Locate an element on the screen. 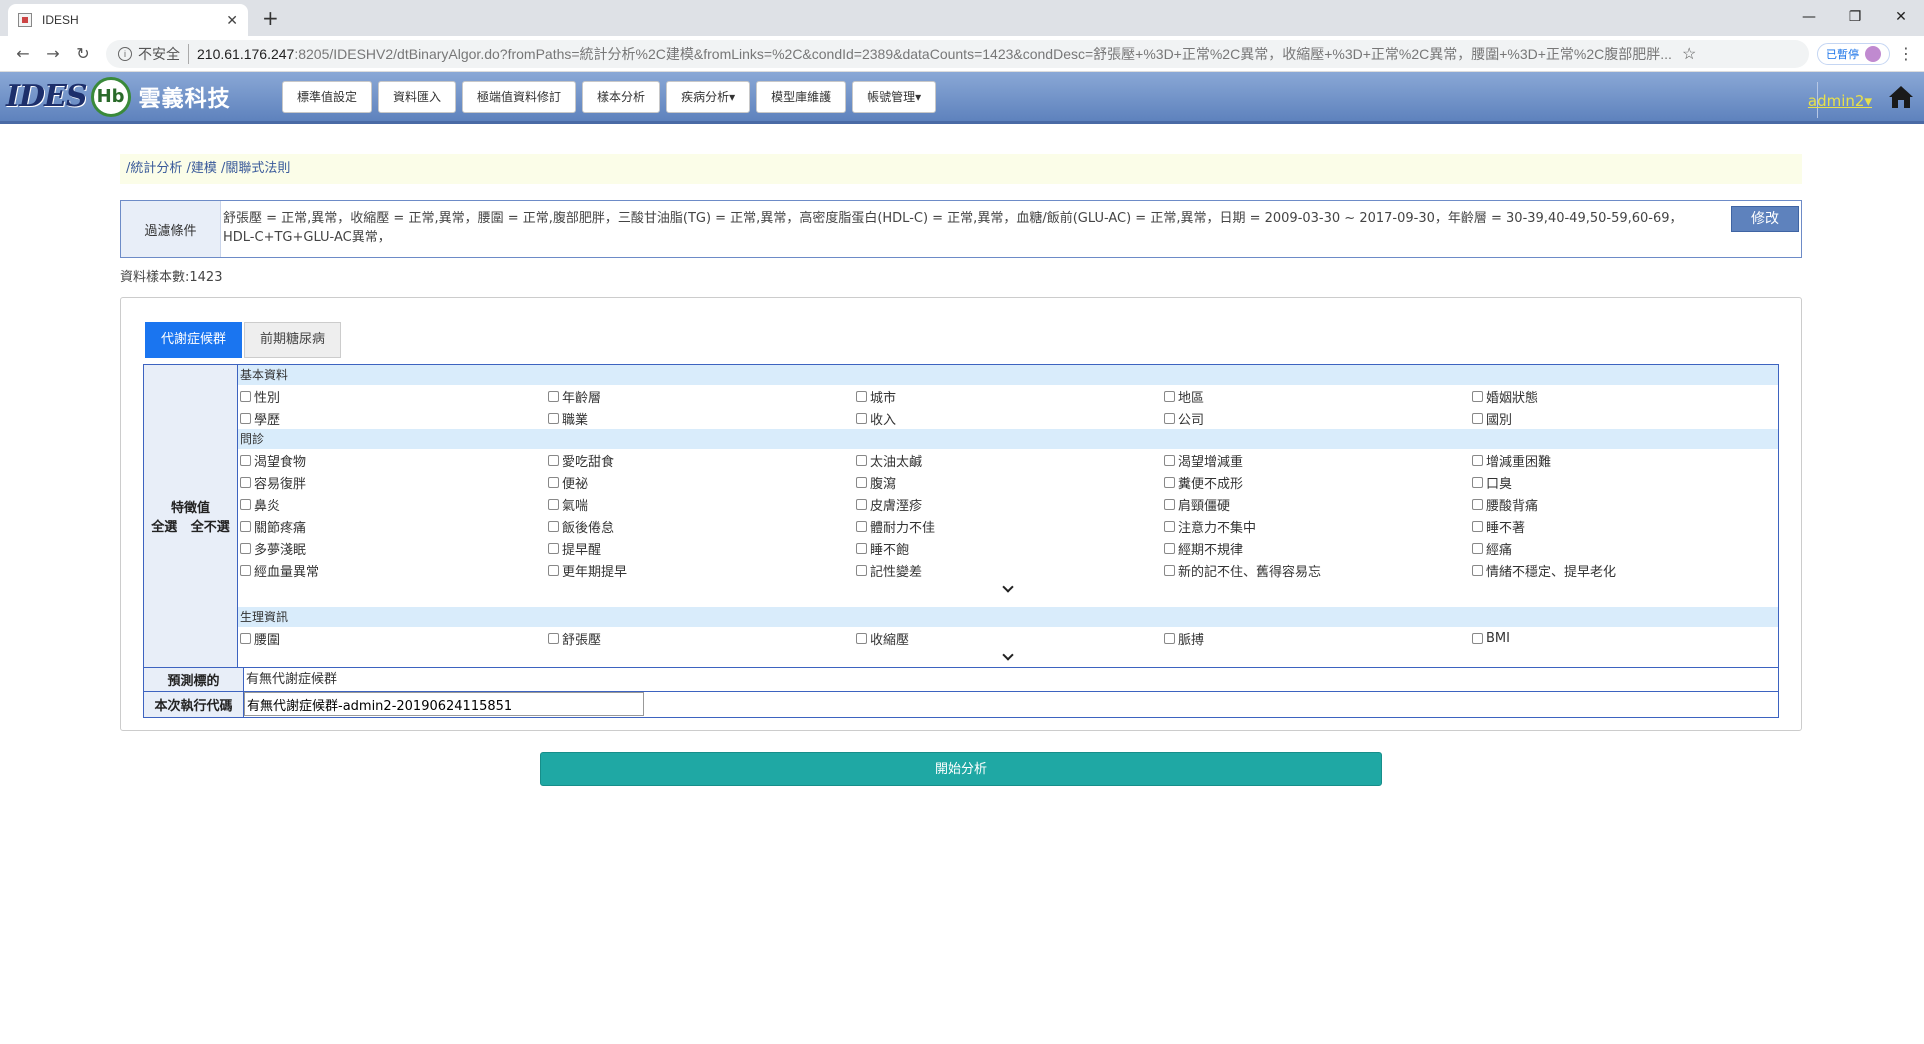 The width and height of the screenshot is (1924, 1044). feature-checkbox: 腰酸背痛 is located at coordinates (1624, 504).